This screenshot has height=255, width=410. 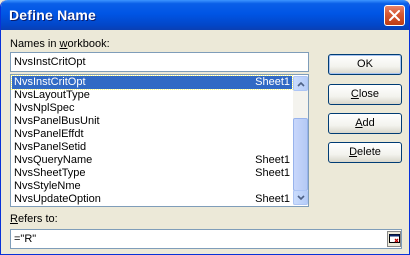 I want to click on close-button: Close, so click(x=365, y=94).